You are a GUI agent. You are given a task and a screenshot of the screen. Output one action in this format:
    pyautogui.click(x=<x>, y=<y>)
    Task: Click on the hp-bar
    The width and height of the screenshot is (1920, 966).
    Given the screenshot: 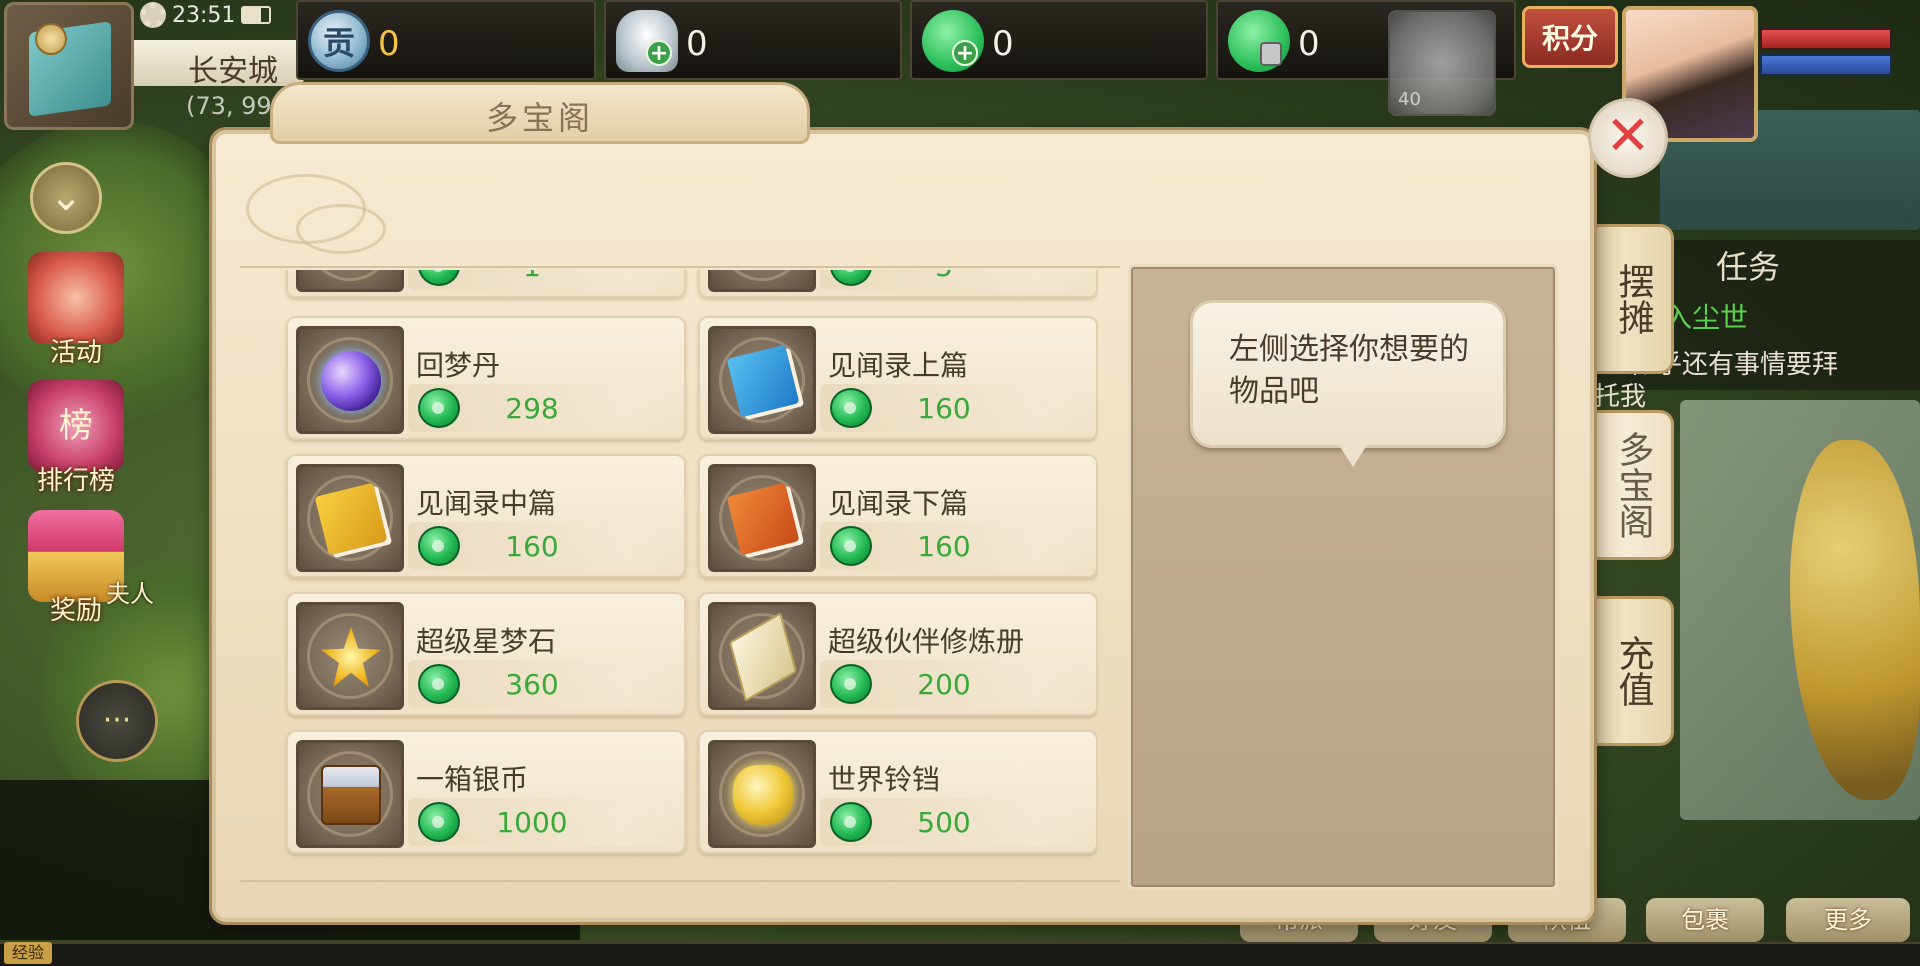 What is the action you would take?
    pyautogui.click(x=1826, y=39)
    